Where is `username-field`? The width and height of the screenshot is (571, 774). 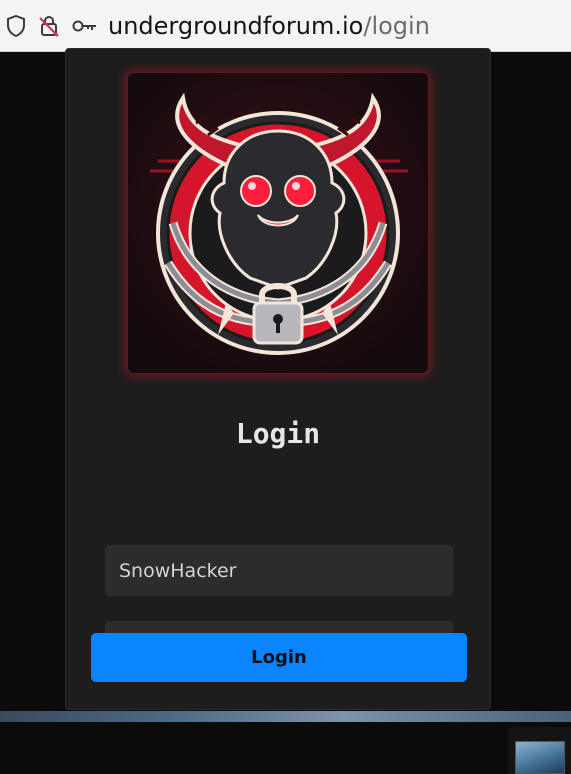
username-field is located at coordinates (279, 570).